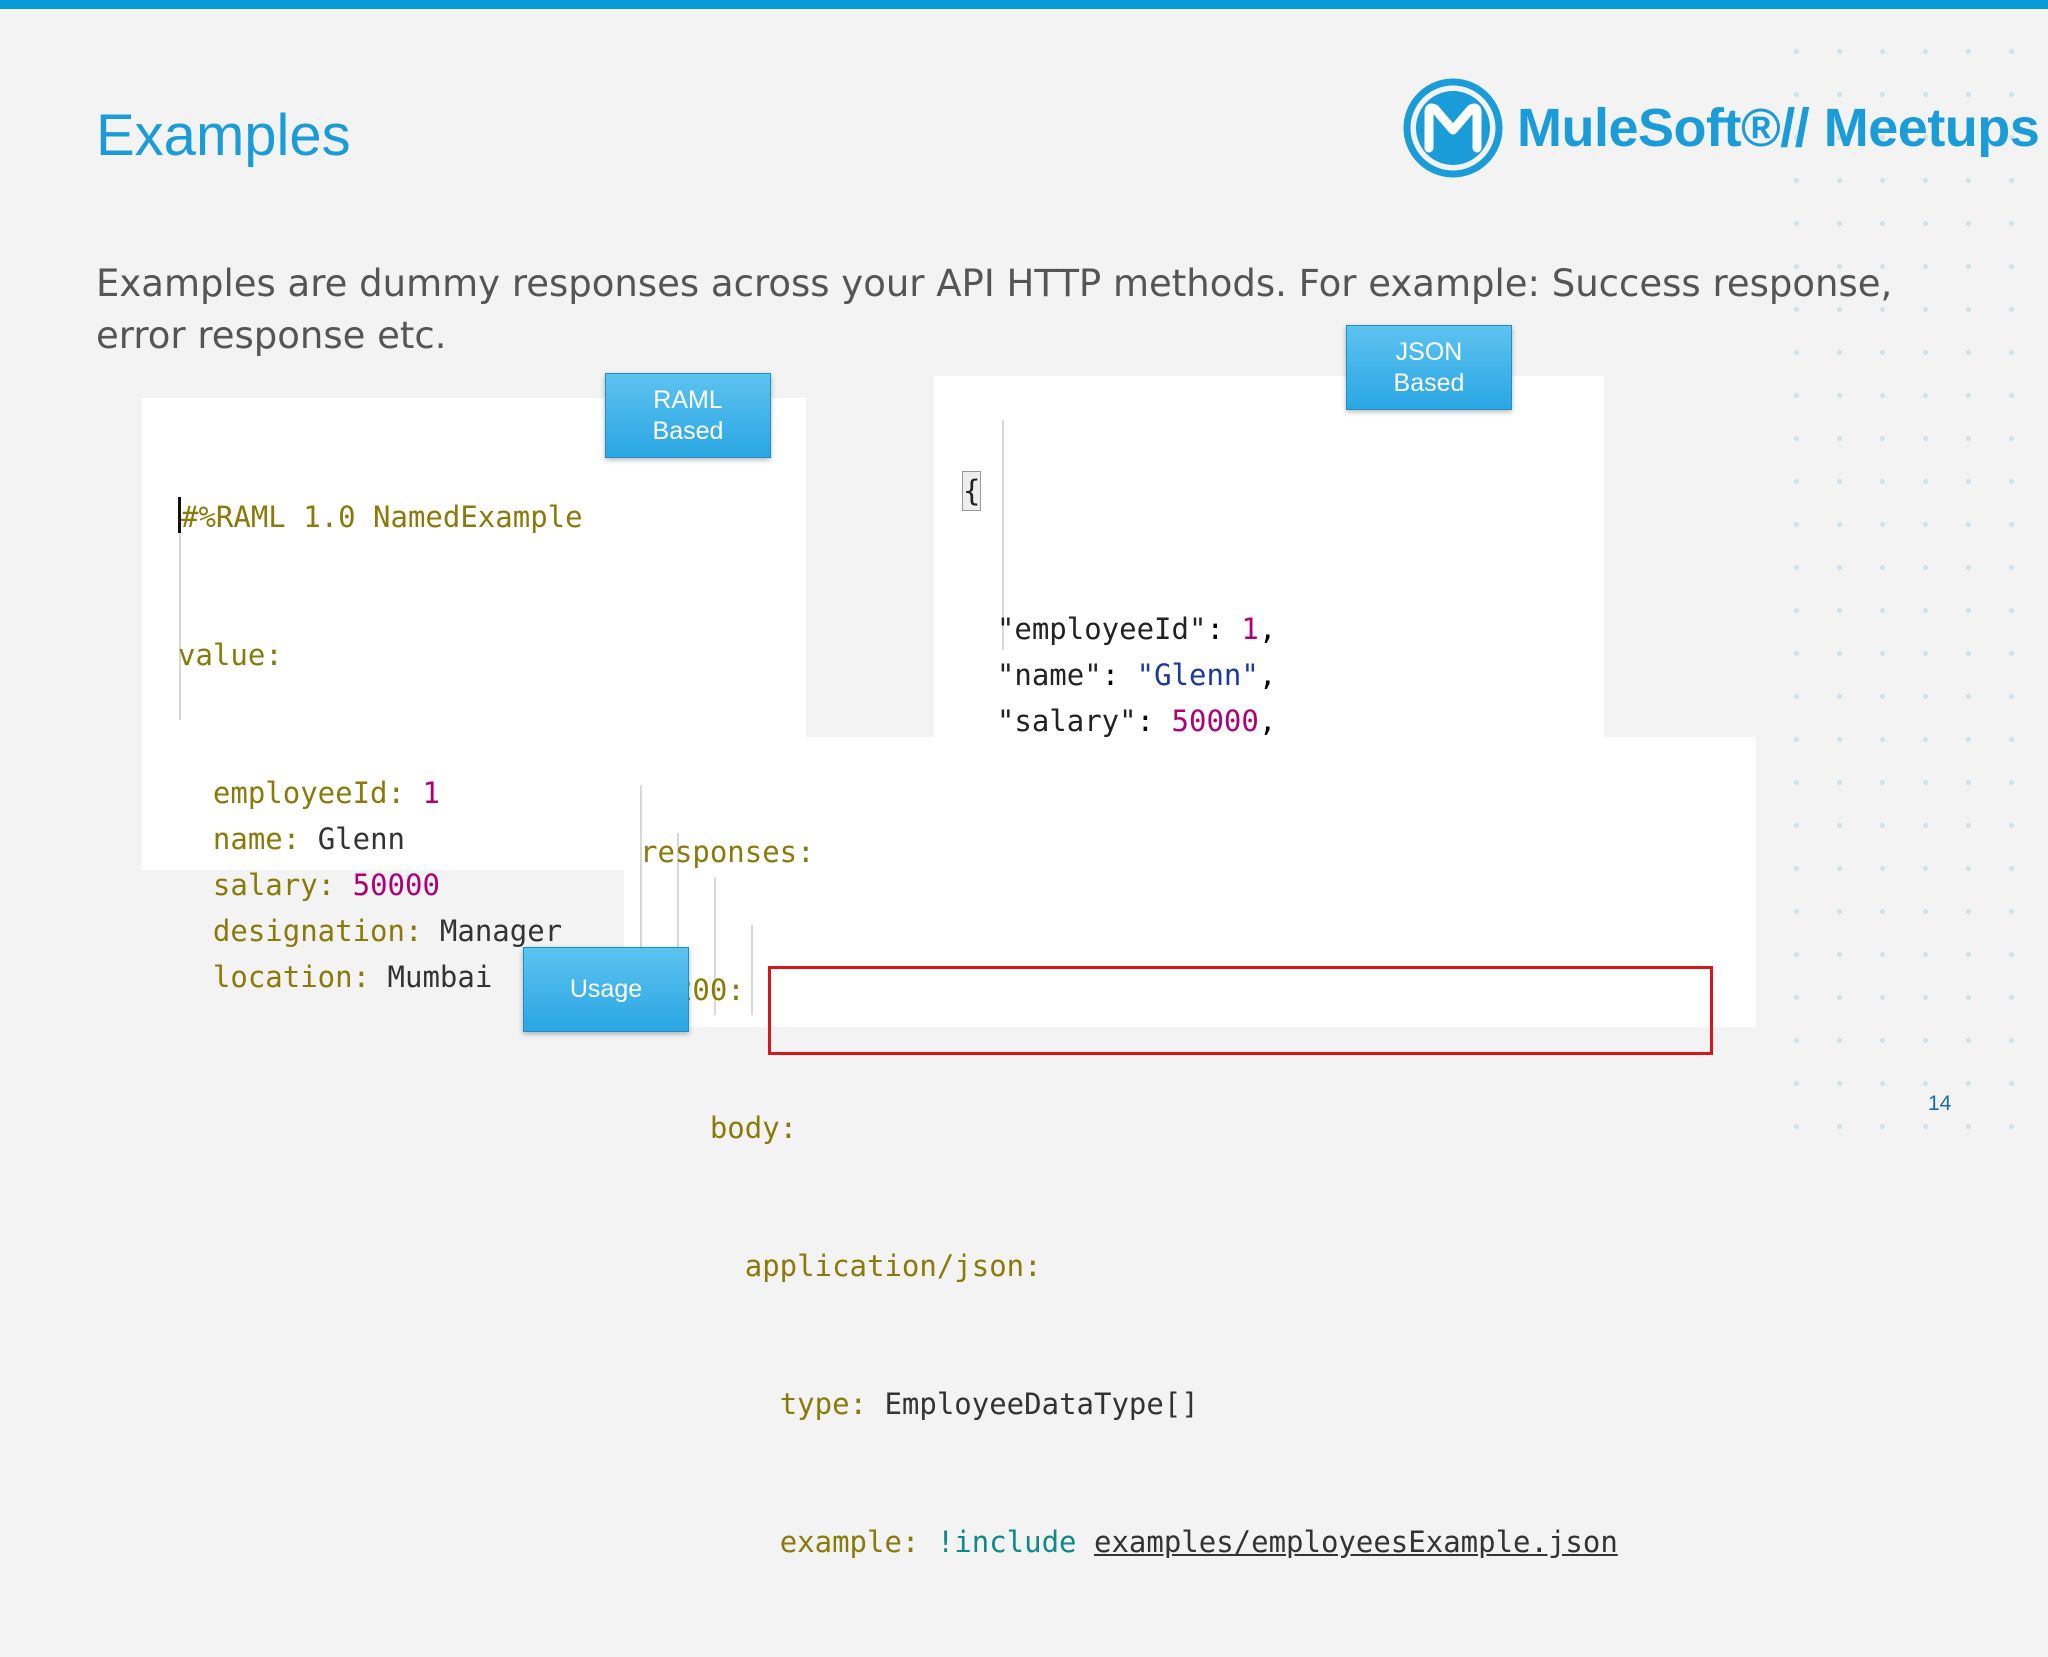 This screenshot has width=2048, height=1657. I want to click on decorative-dot-pattern, so click(1907, 580).